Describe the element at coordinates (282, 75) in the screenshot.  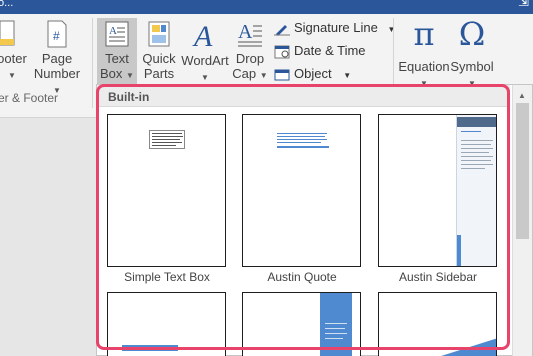
I see `object-icon` at that location.